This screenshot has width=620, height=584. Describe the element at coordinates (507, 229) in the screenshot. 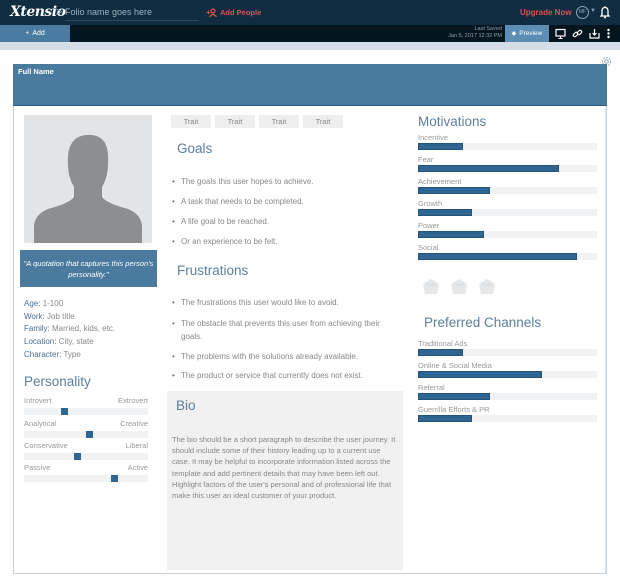

I see `motivation-bar: Power` at that location.